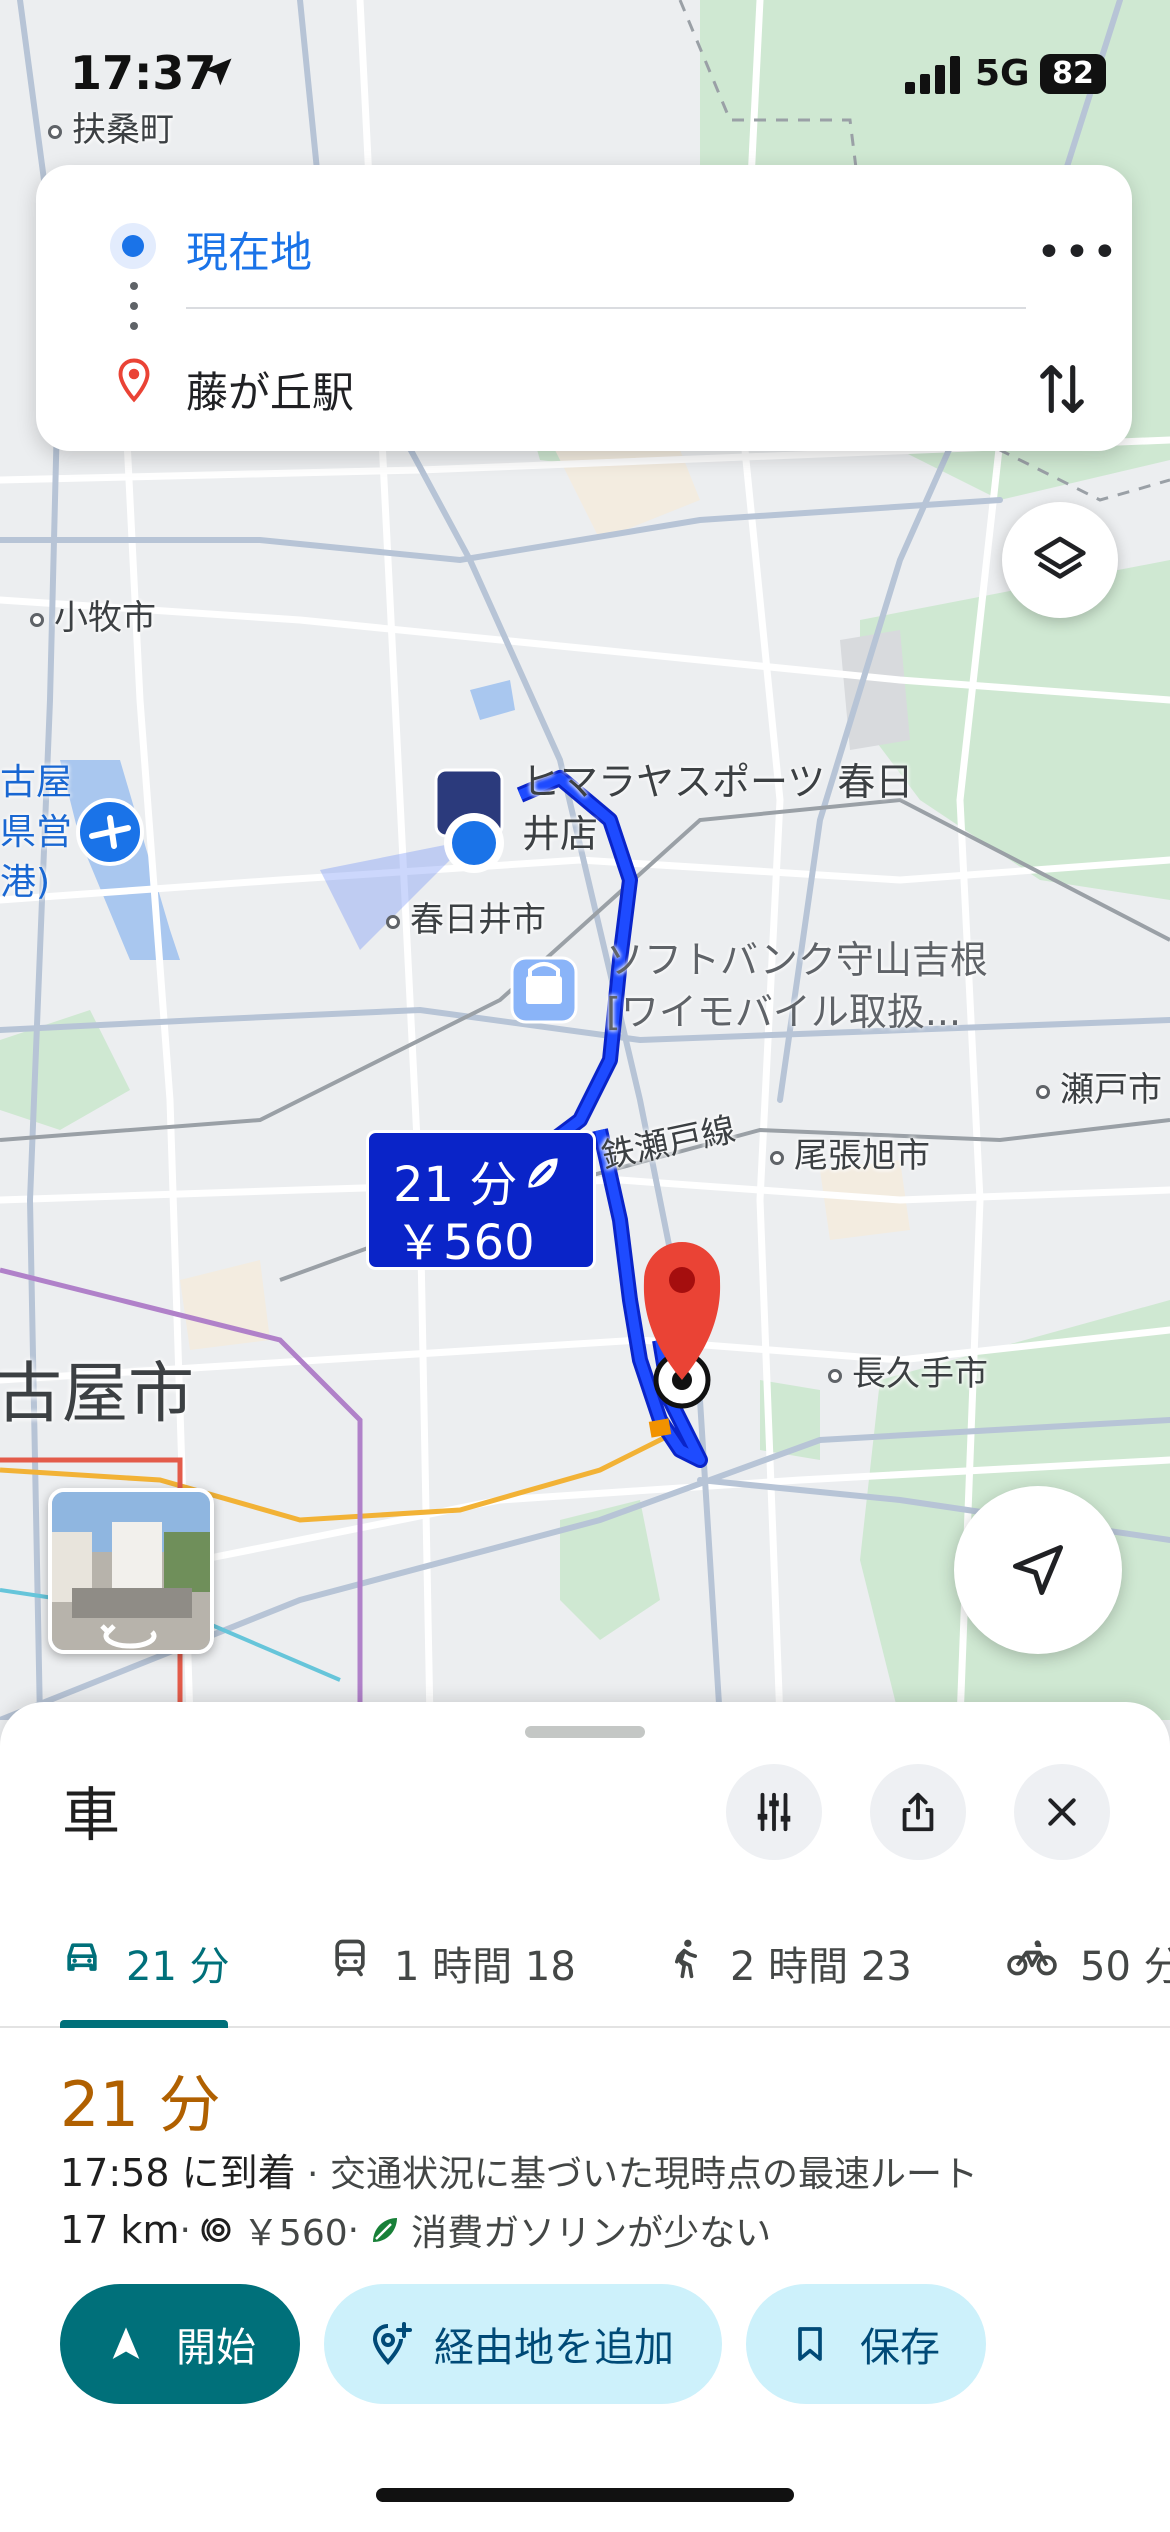 The height and width of the screenshot is (2532, 1170). What do you see at coordinates (1099, 1086) in the screenshot?
I see `map-label-seto: 瀬戸市` at bounding box center [1099, 1086].